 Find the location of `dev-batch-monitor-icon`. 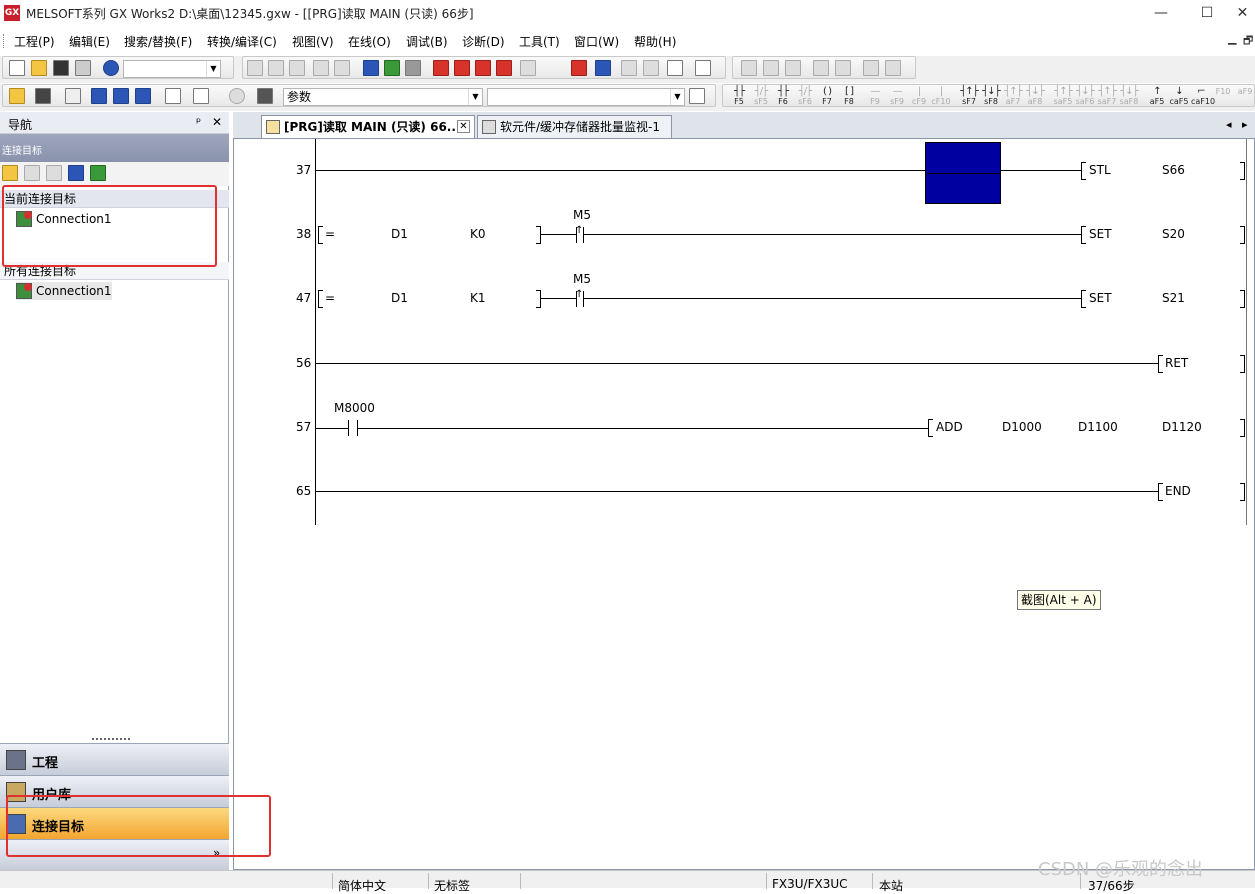

dev-batch-monitor-icon is located at coordinates (603, 68).